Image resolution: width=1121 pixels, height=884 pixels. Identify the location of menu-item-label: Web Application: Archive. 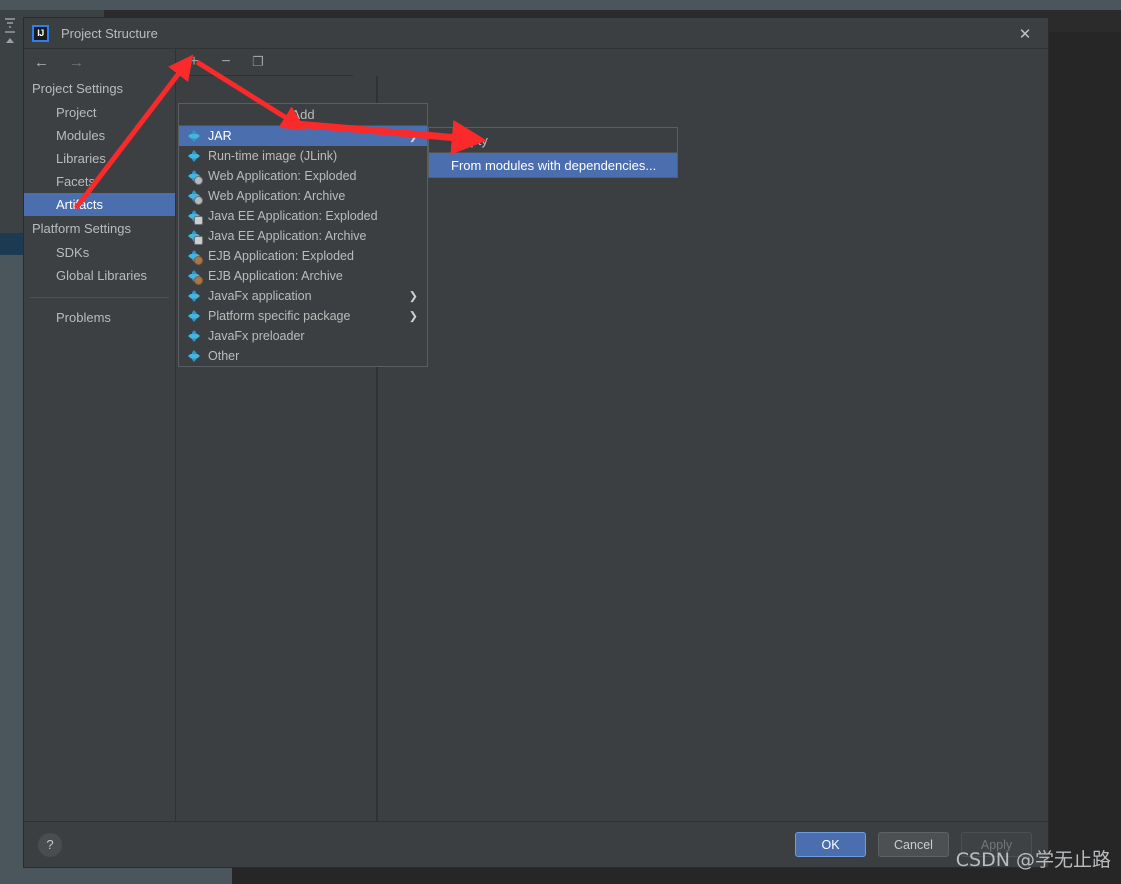
(277, 196).